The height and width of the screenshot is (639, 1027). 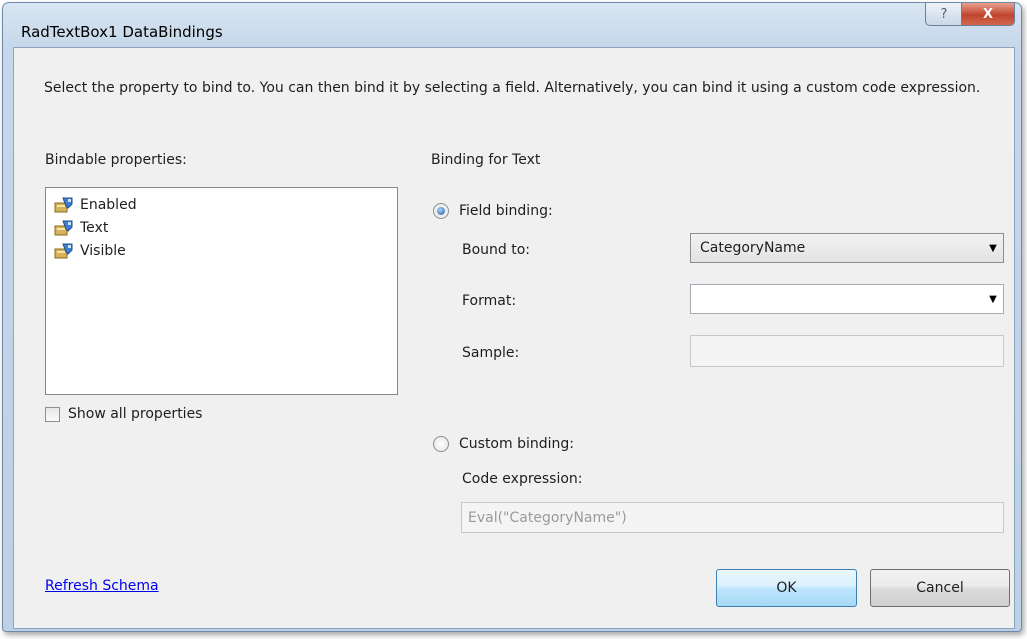 I want to click on field-binding-option: Field binding:, so click(x=493, y=211).